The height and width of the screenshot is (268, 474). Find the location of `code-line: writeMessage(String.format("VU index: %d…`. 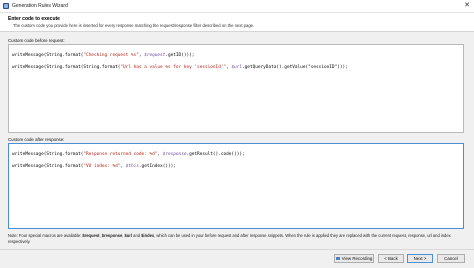

code-line: writeMessage(String.format("VU index: %d… is located at coordinates (94, 166).